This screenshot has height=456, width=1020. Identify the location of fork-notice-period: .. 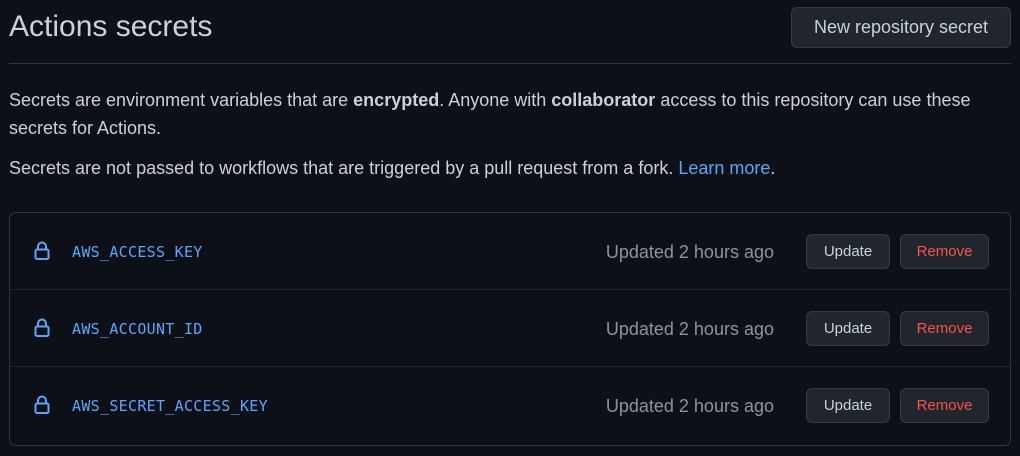
(773, 168).